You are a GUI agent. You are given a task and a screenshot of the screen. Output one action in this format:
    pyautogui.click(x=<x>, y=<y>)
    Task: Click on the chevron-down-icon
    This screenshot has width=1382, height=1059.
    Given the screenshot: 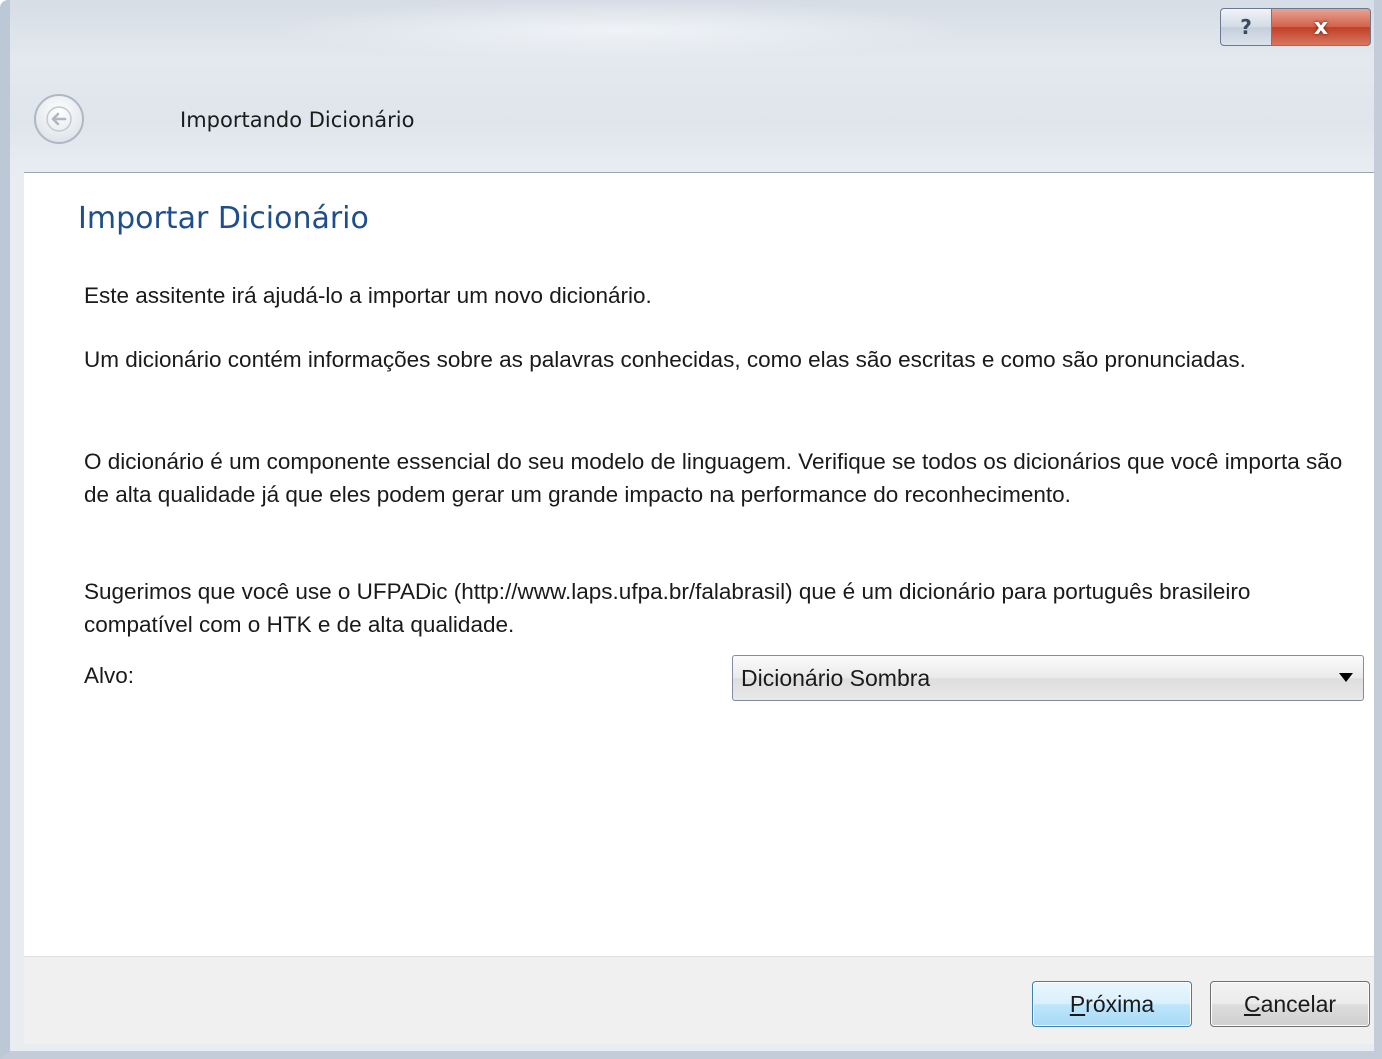 What is the action you would take?
    pyautogui.click(x=1346, y=677)
    